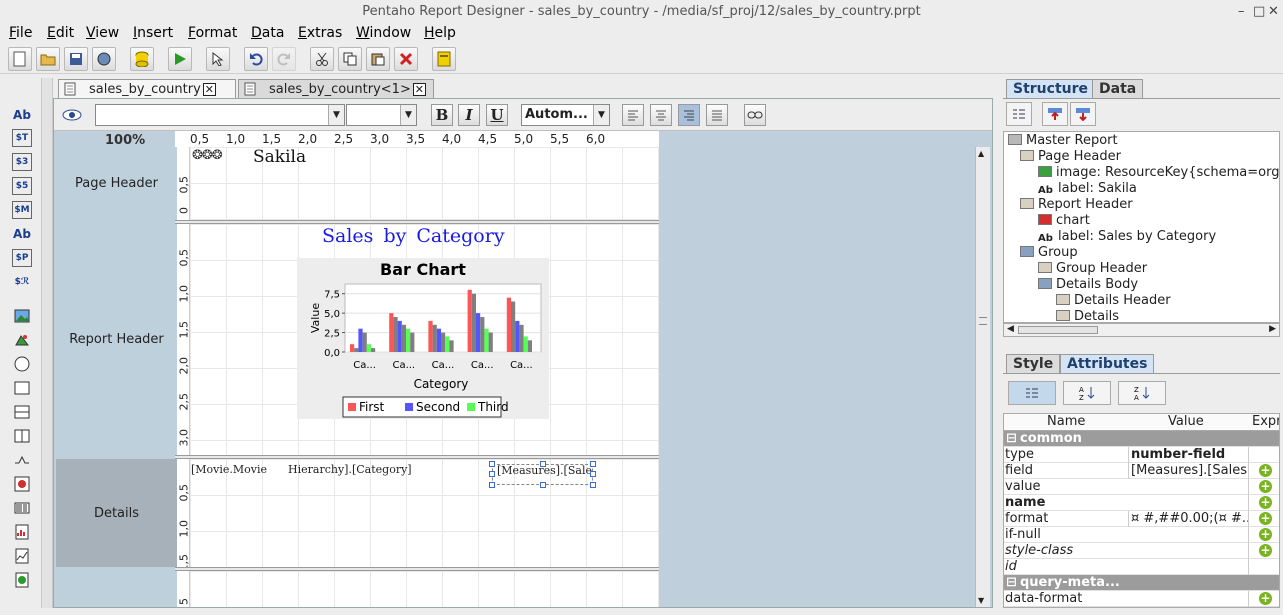  Describe the element at coordinates (1010, 329) in the screenshot. I see `scroll-left-icon: ◀` at that location.